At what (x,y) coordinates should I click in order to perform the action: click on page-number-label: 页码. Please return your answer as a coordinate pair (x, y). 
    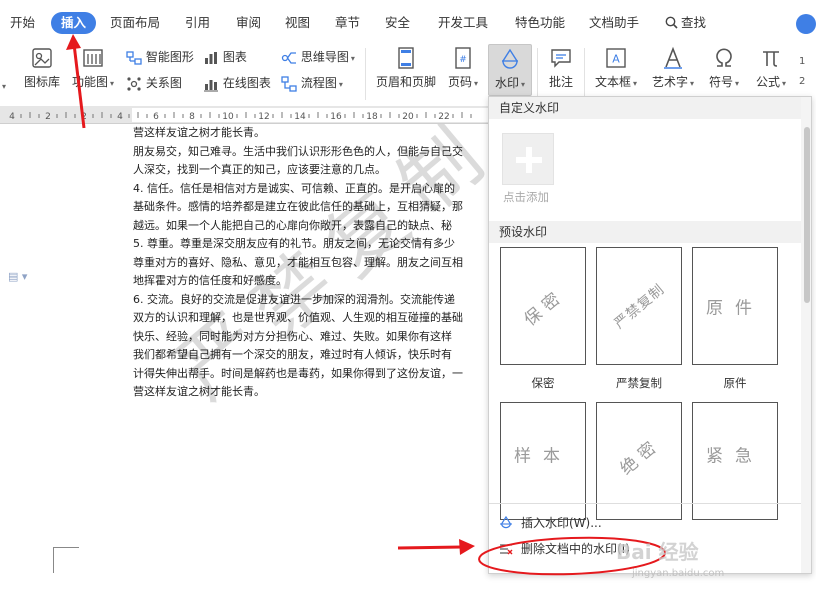
    Looking at the image, I should click on (459, 82).